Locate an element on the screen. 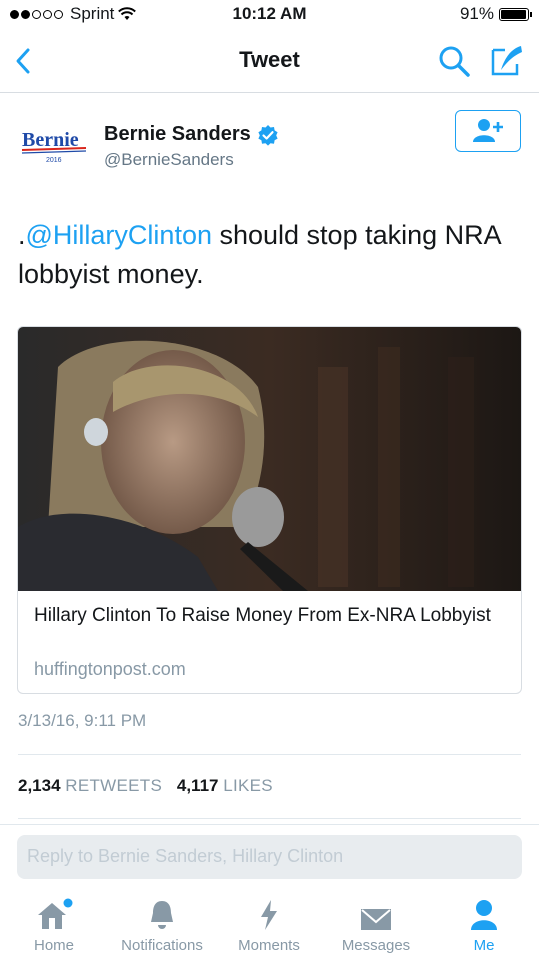 This screenshot has width=539, height=960. tab-home: Home is located at coordinates (54, 925).